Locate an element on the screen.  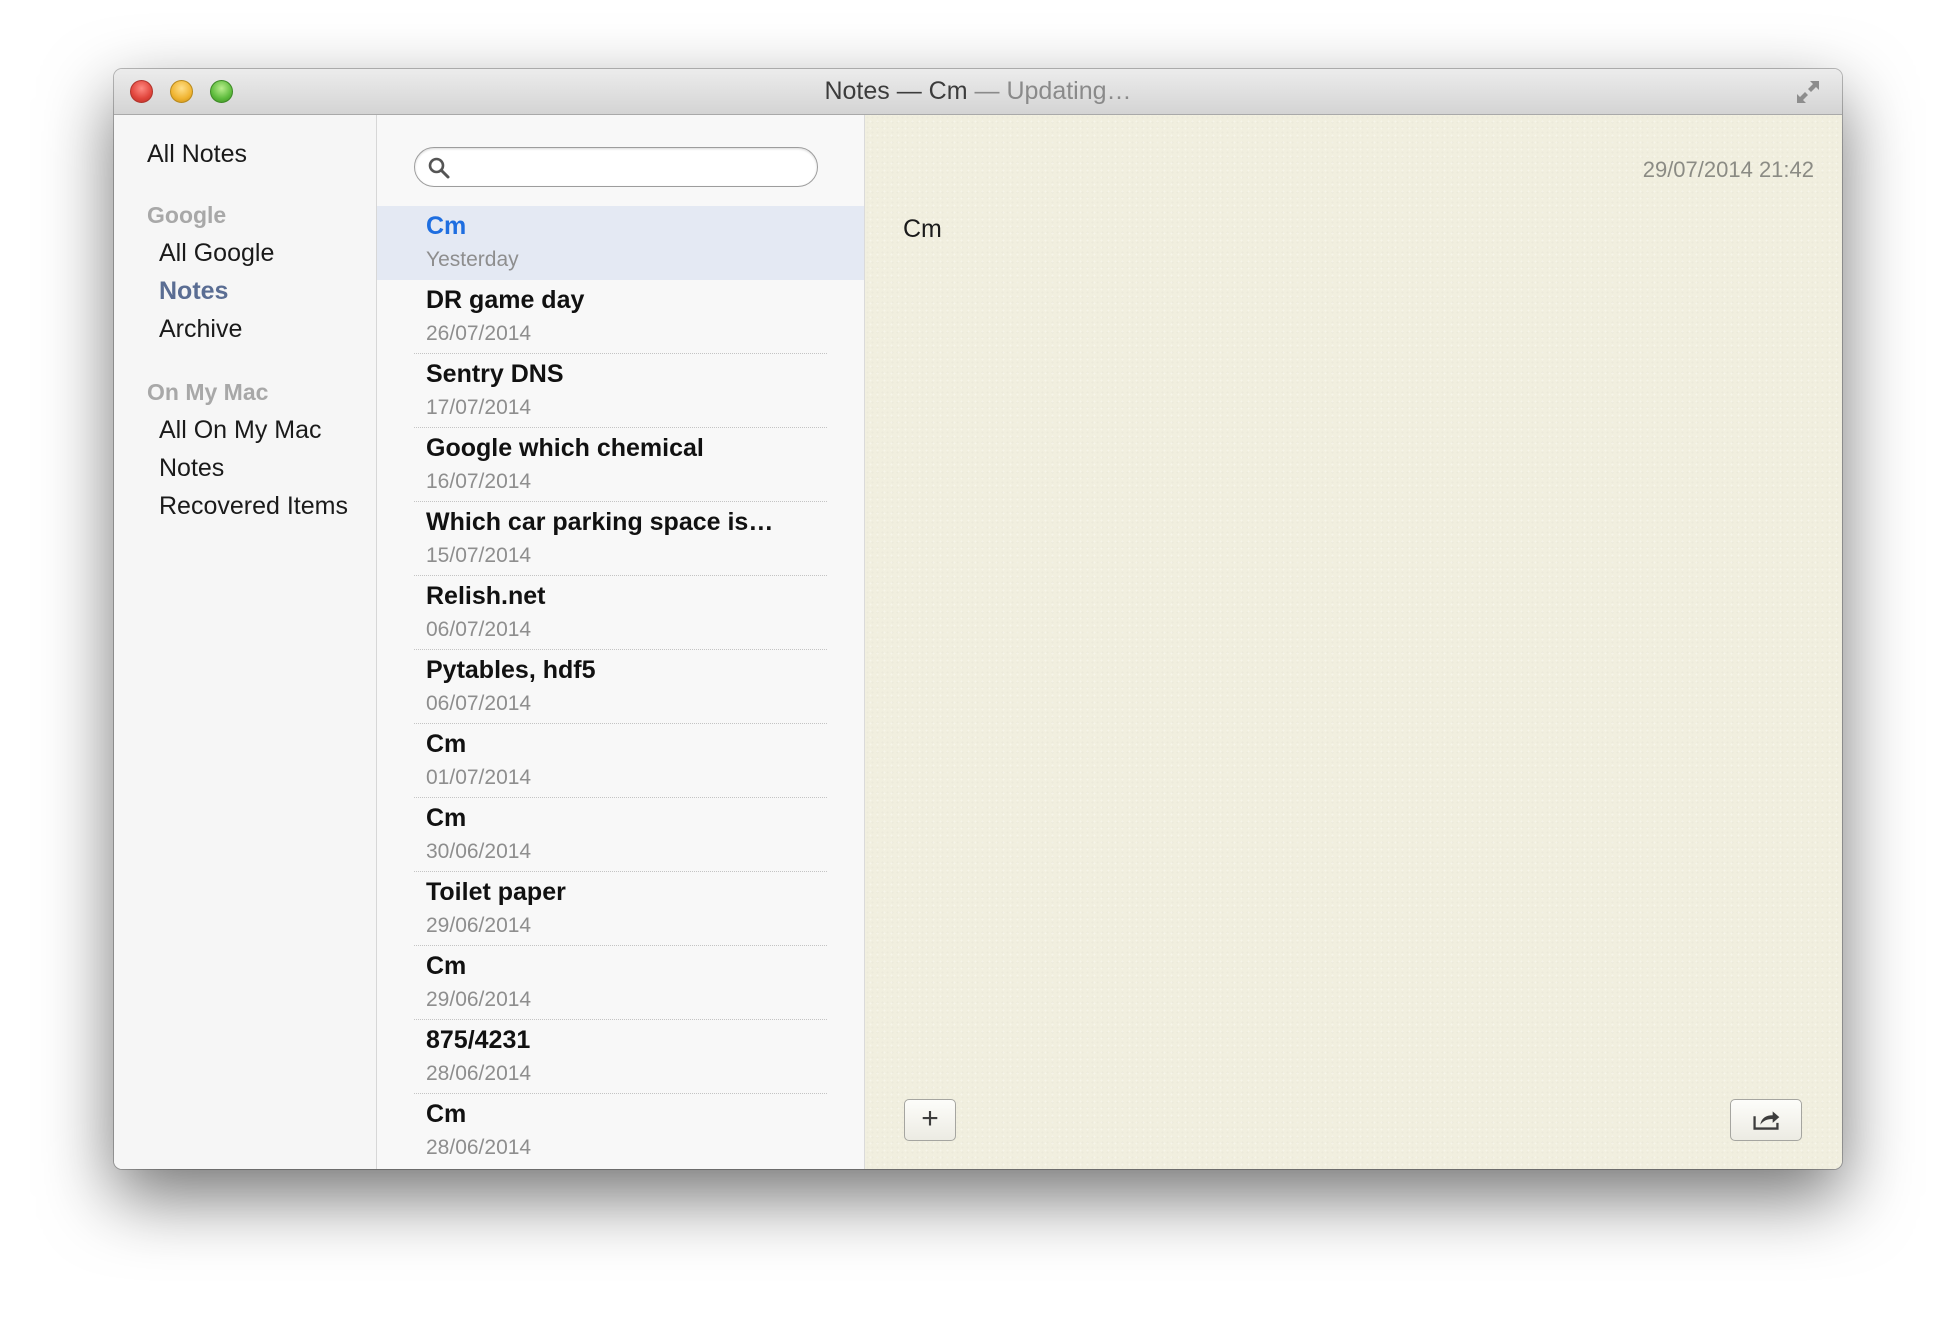
sidebar-item-all-google: All Google is located at coordinates (216, 253).